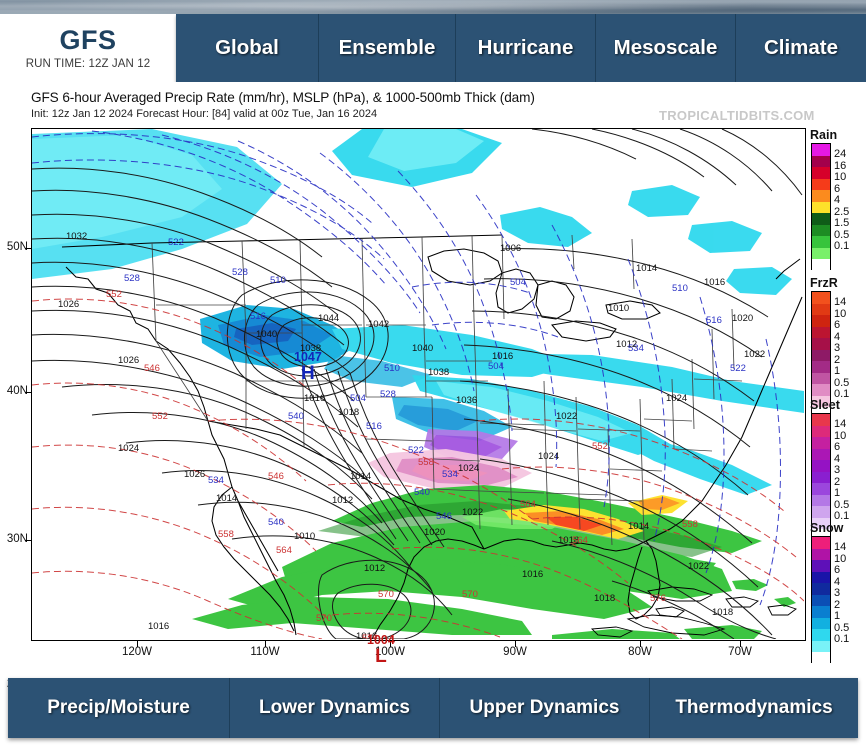 This screenshot has width=866, height=750. What do you see at coordinates (247, 48) in the screenshot?
I see `nav-tab-global: Global` at bounding box center [247, 48].